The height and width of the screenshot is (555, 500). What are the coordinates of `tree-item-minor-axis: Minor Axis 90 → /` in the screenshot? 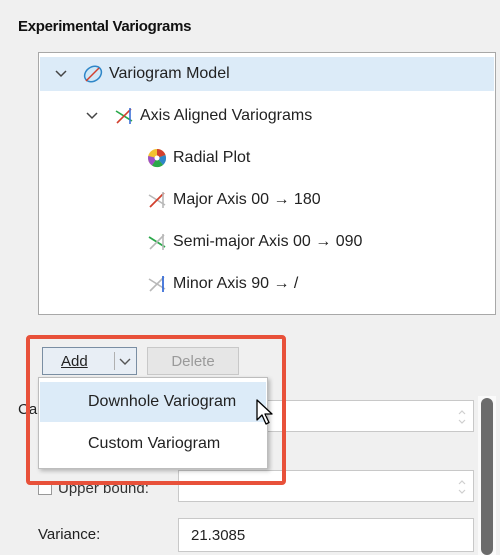 It's located at (222, 284).